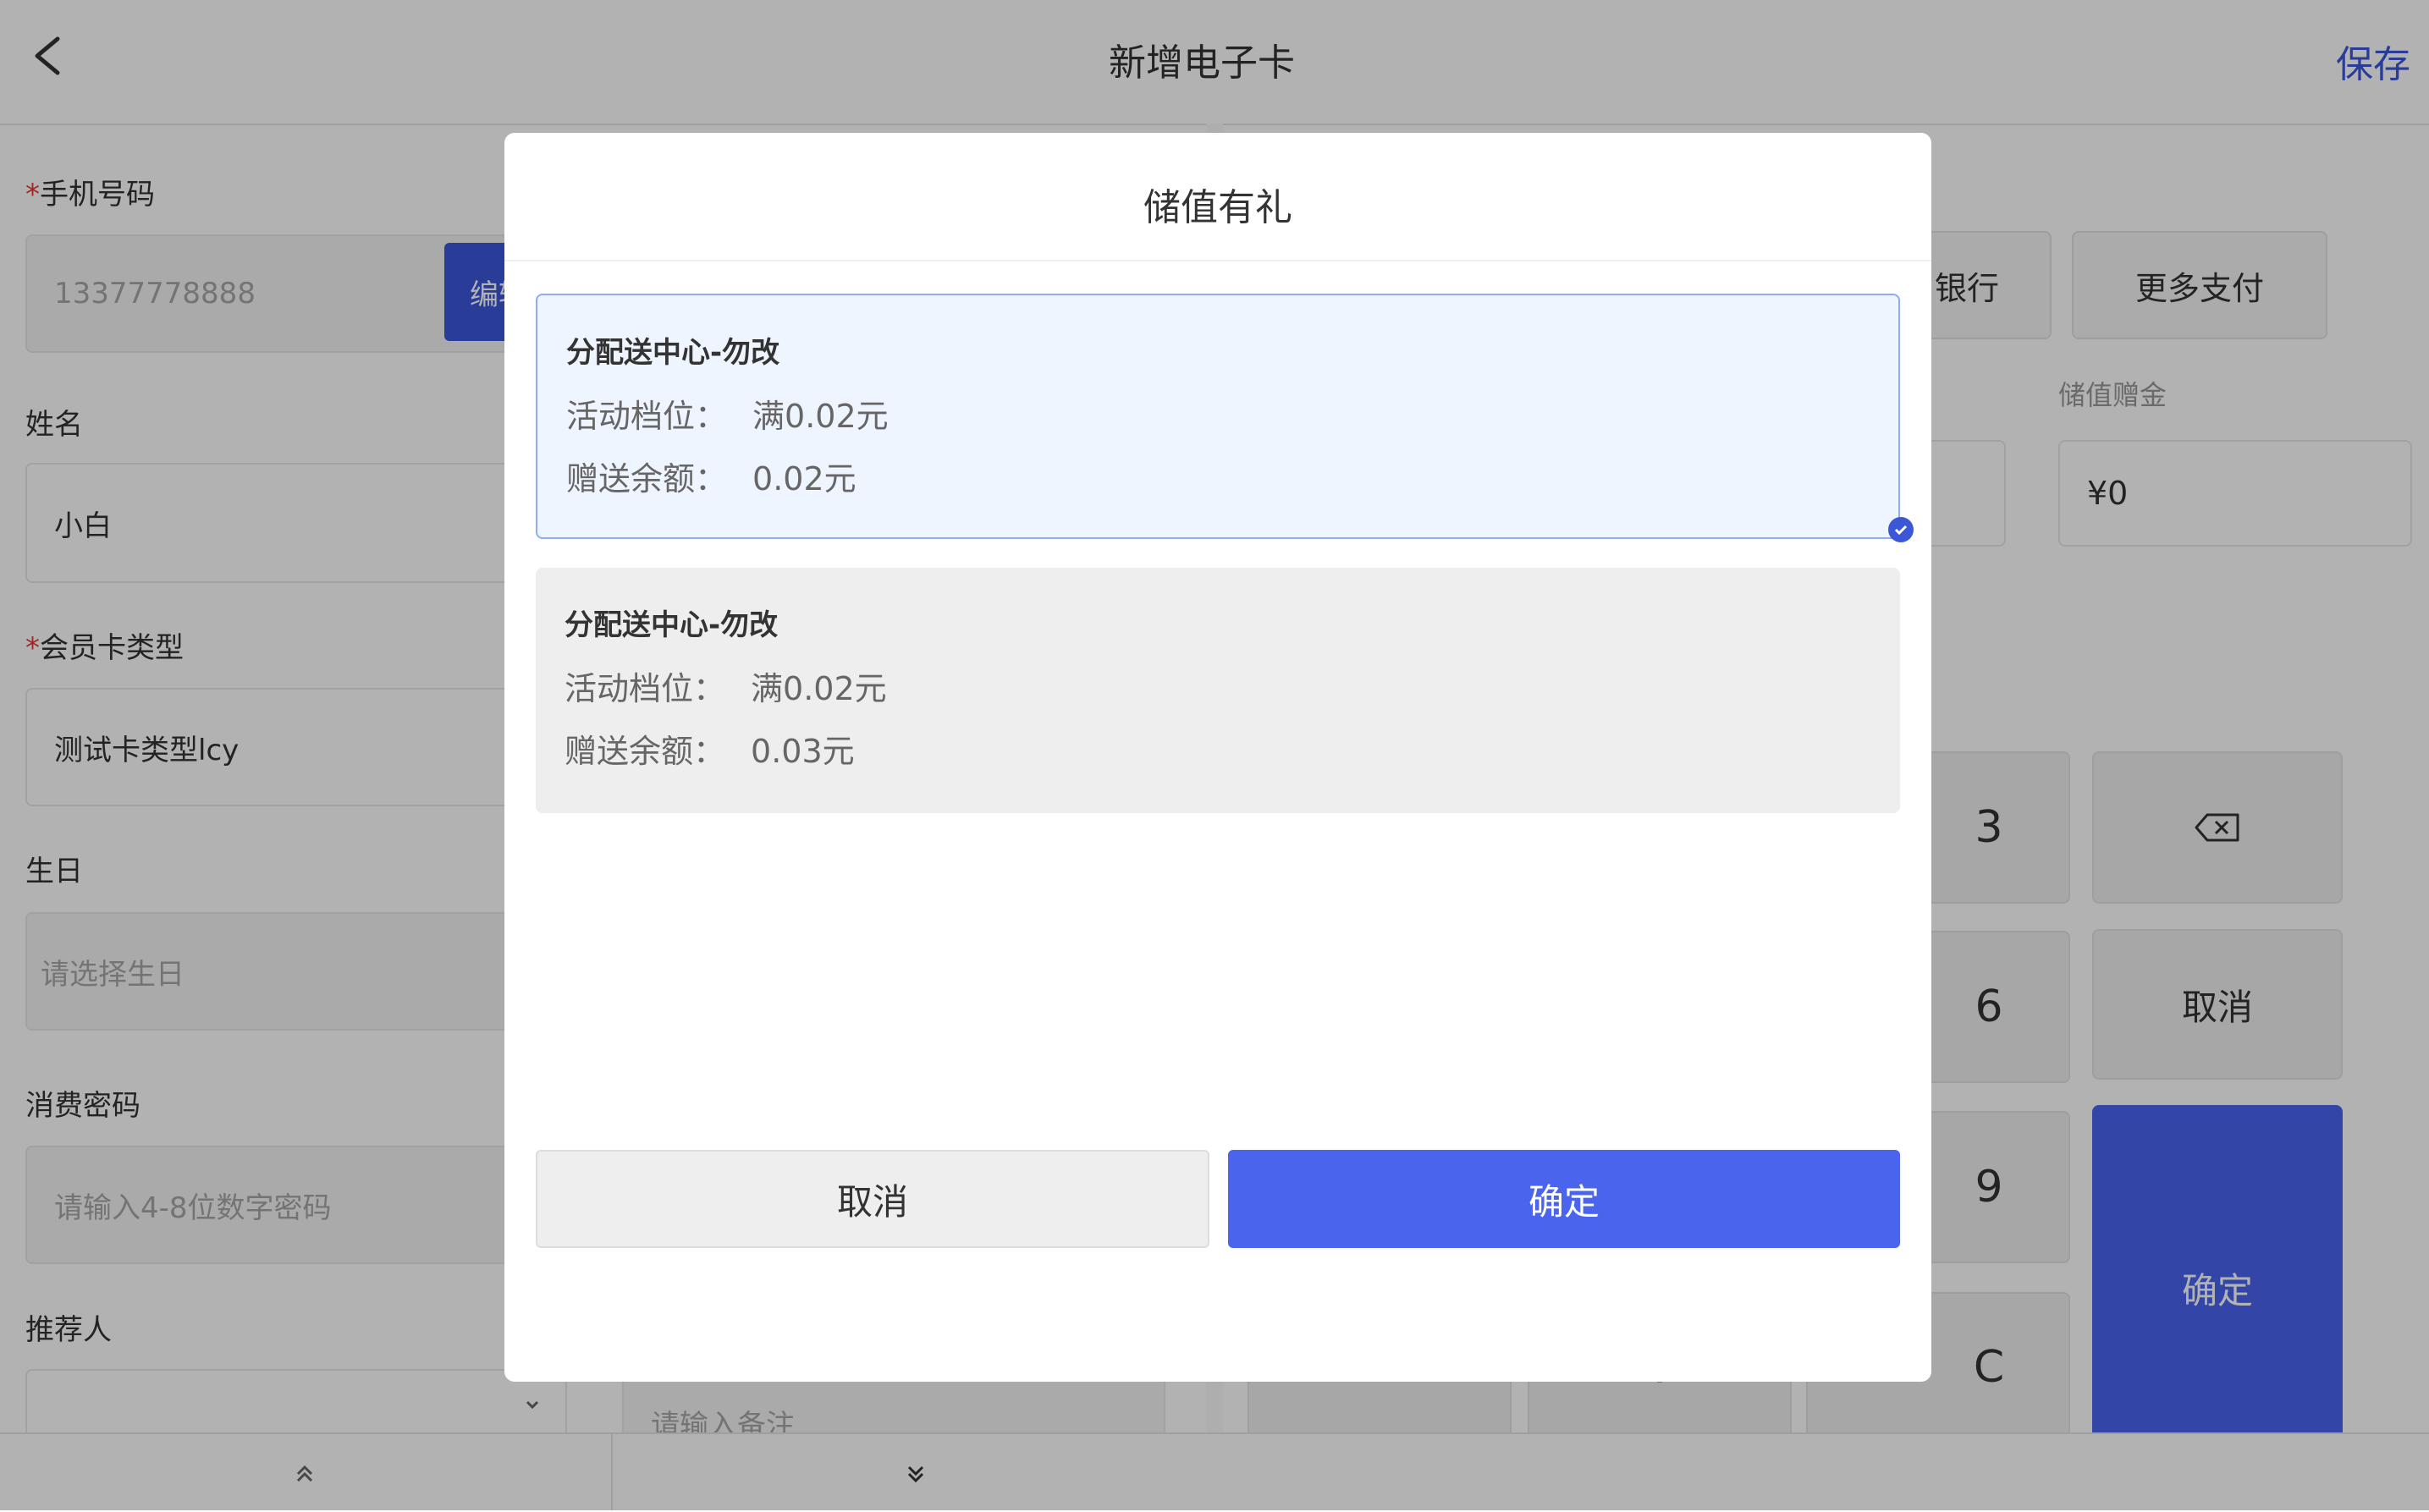 The width and height of the screenshot is (2429, 1512). Describe the element at coordinates (1901, 529) in the screenshot. I see `selected-check-icon` at that location.